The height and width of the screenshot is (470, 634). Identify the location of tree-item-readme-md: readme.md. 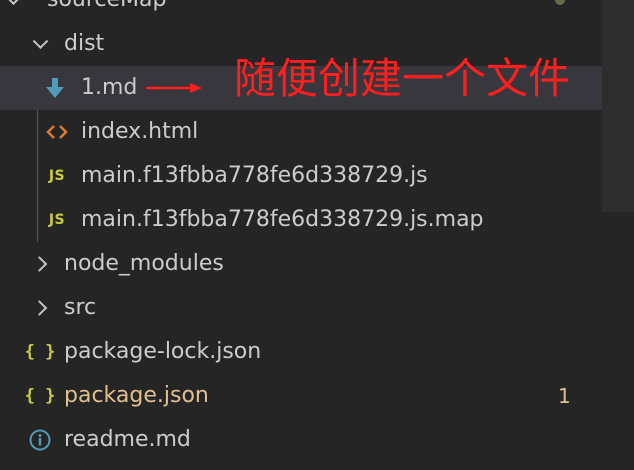
(301, 440).